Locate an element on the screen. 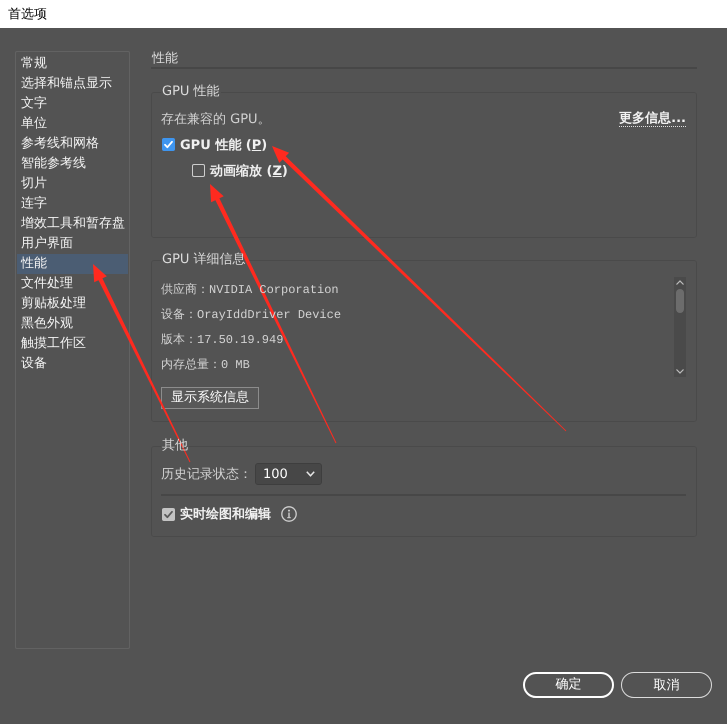  category-item: 切片 is located at coordinates (72, 184).